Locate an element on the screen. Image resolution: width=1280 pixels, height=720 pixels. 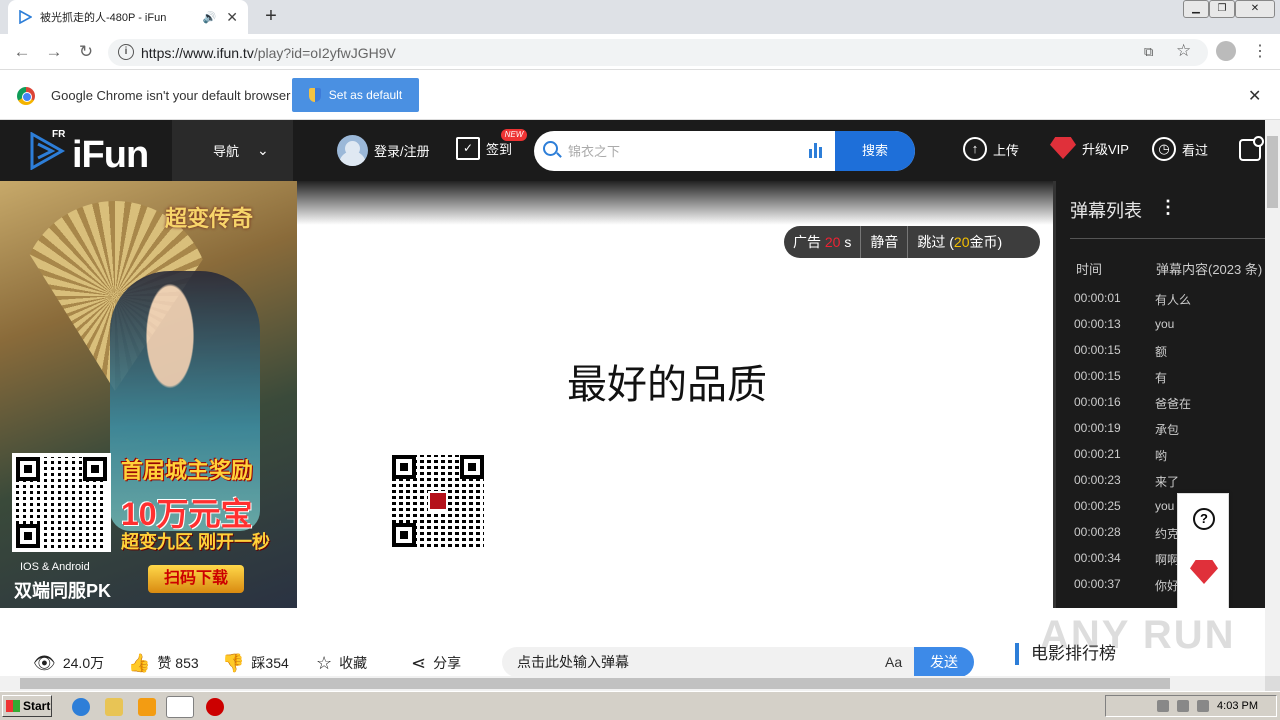
messages-icon is located at coordinates (1251, 148).